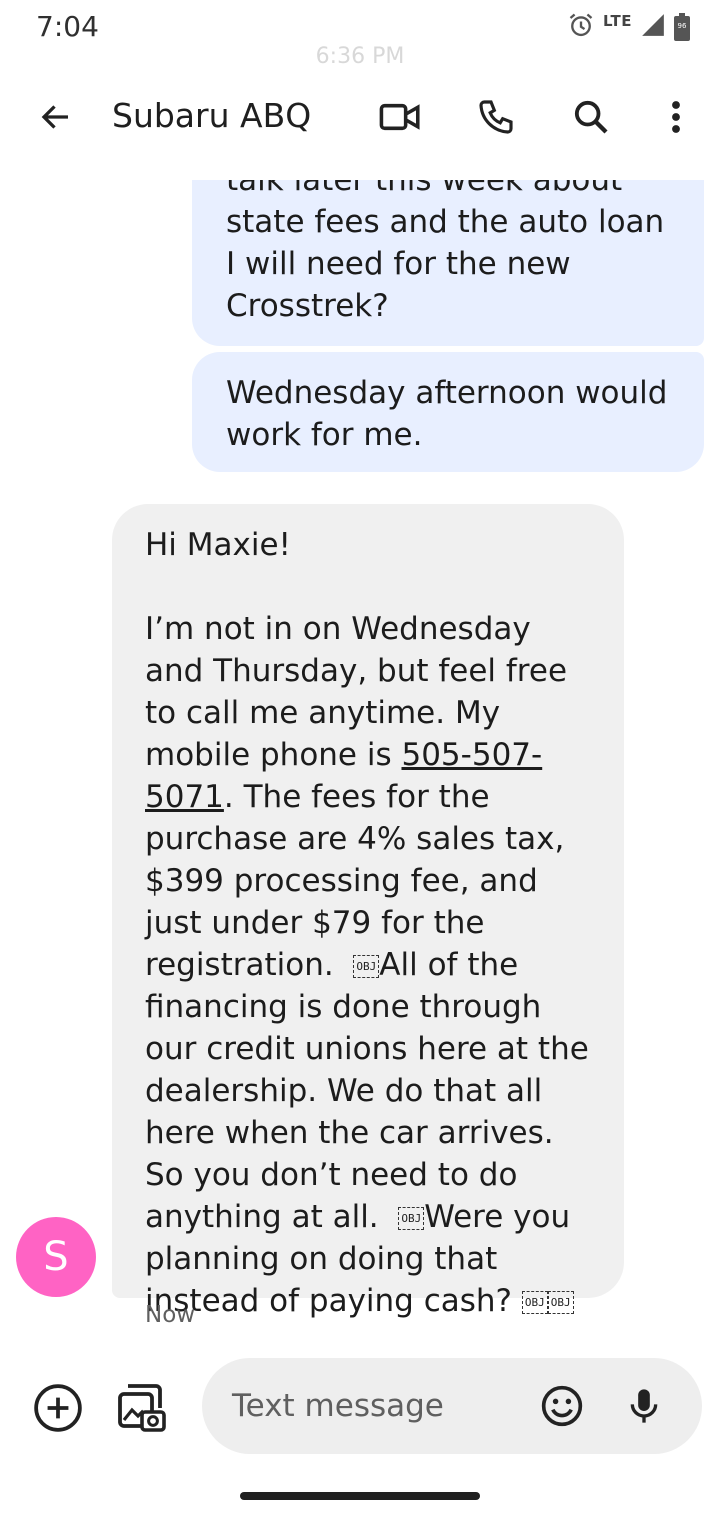 The image size is (720, 1520). I want to click on status-time: 7:04, so click(67, 26).